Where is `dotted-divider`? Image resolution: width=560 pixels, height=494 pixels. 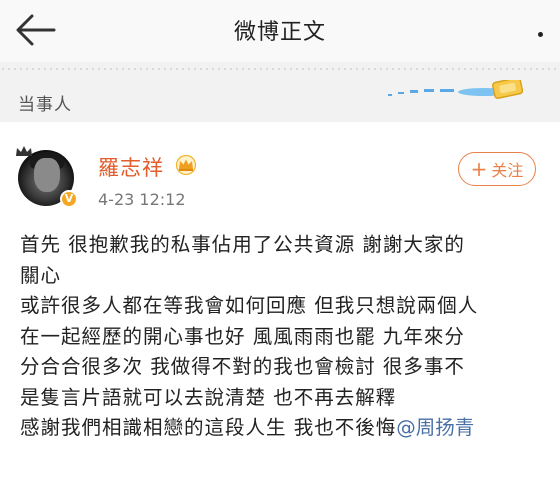 dotted-divider is located at coordinates (280, 69).